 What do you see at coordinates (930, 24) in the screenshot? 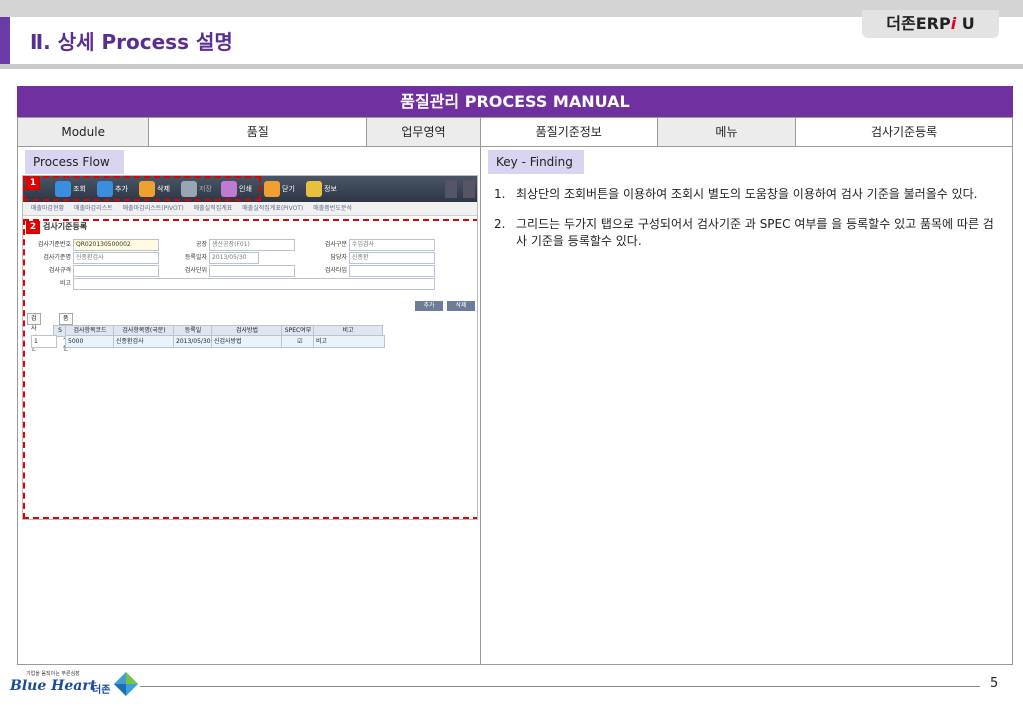
I see `brand-logo: 더존ERPi U` at bounding box center [930, 24].